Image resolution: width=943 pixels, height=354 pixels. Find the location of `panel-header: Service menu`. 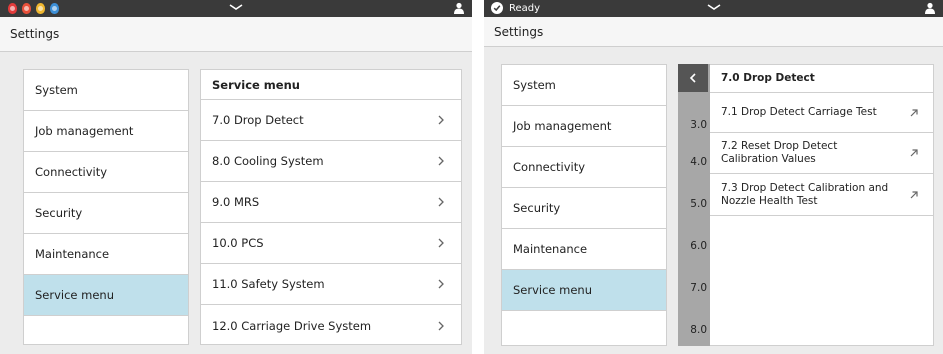

panel-header: Service menu is located at coordinates (331, 85).